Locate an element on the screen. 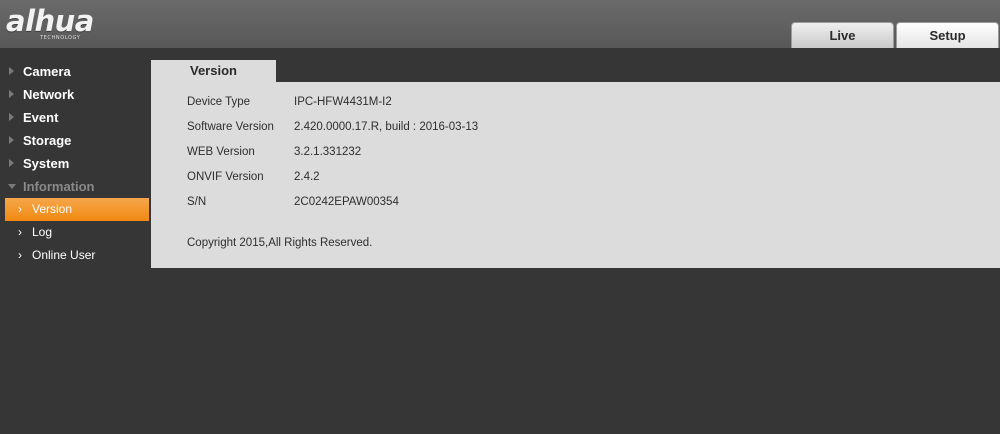 The height and width of the screenshot is (434, 1000). sidebar-subitem-online-user: › Online User is located at coordinates (75, 255).